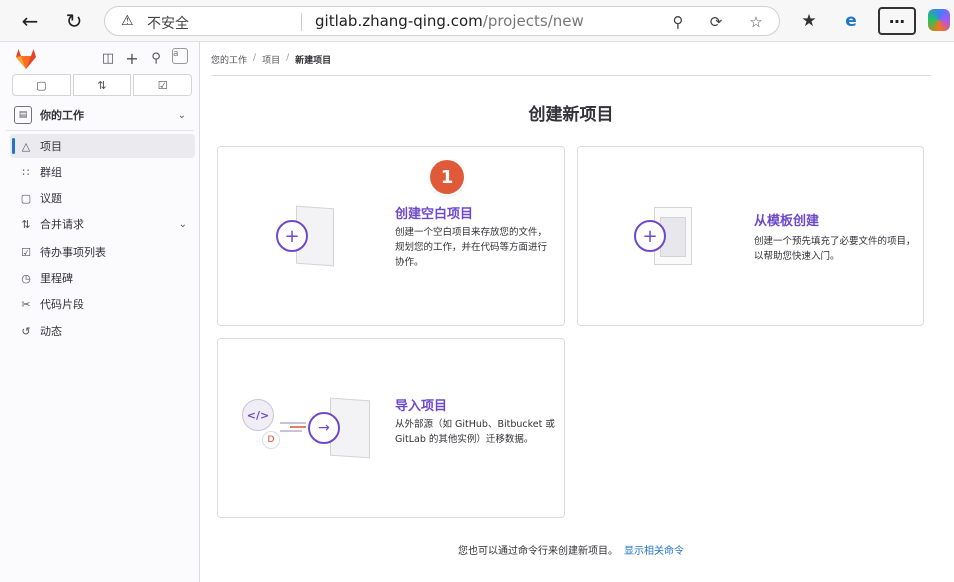  Describe the element at coordinates (100, 115) in the screenshot. I see `your-work-section: ▤ 你的工作 ⌄` at that location.